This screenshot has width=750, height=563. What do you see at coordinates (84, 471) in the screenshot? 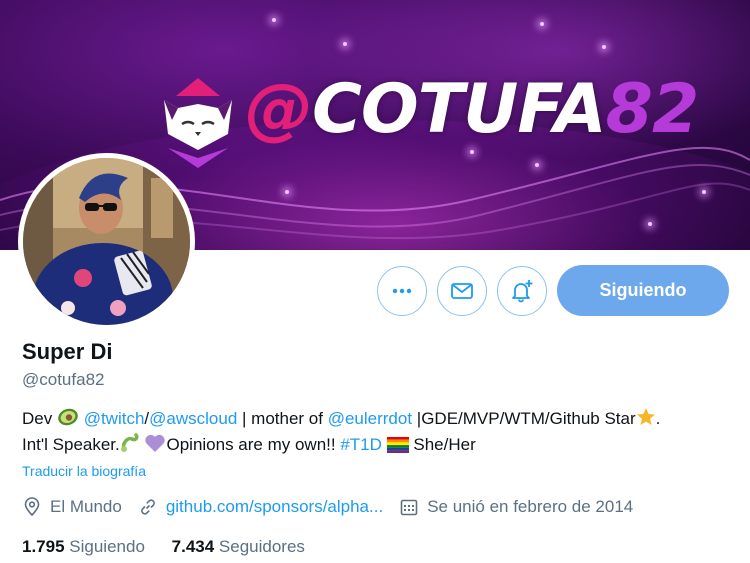
I see `translate-bio-link: Traducir la biografía` at bounding box center [84, 471].